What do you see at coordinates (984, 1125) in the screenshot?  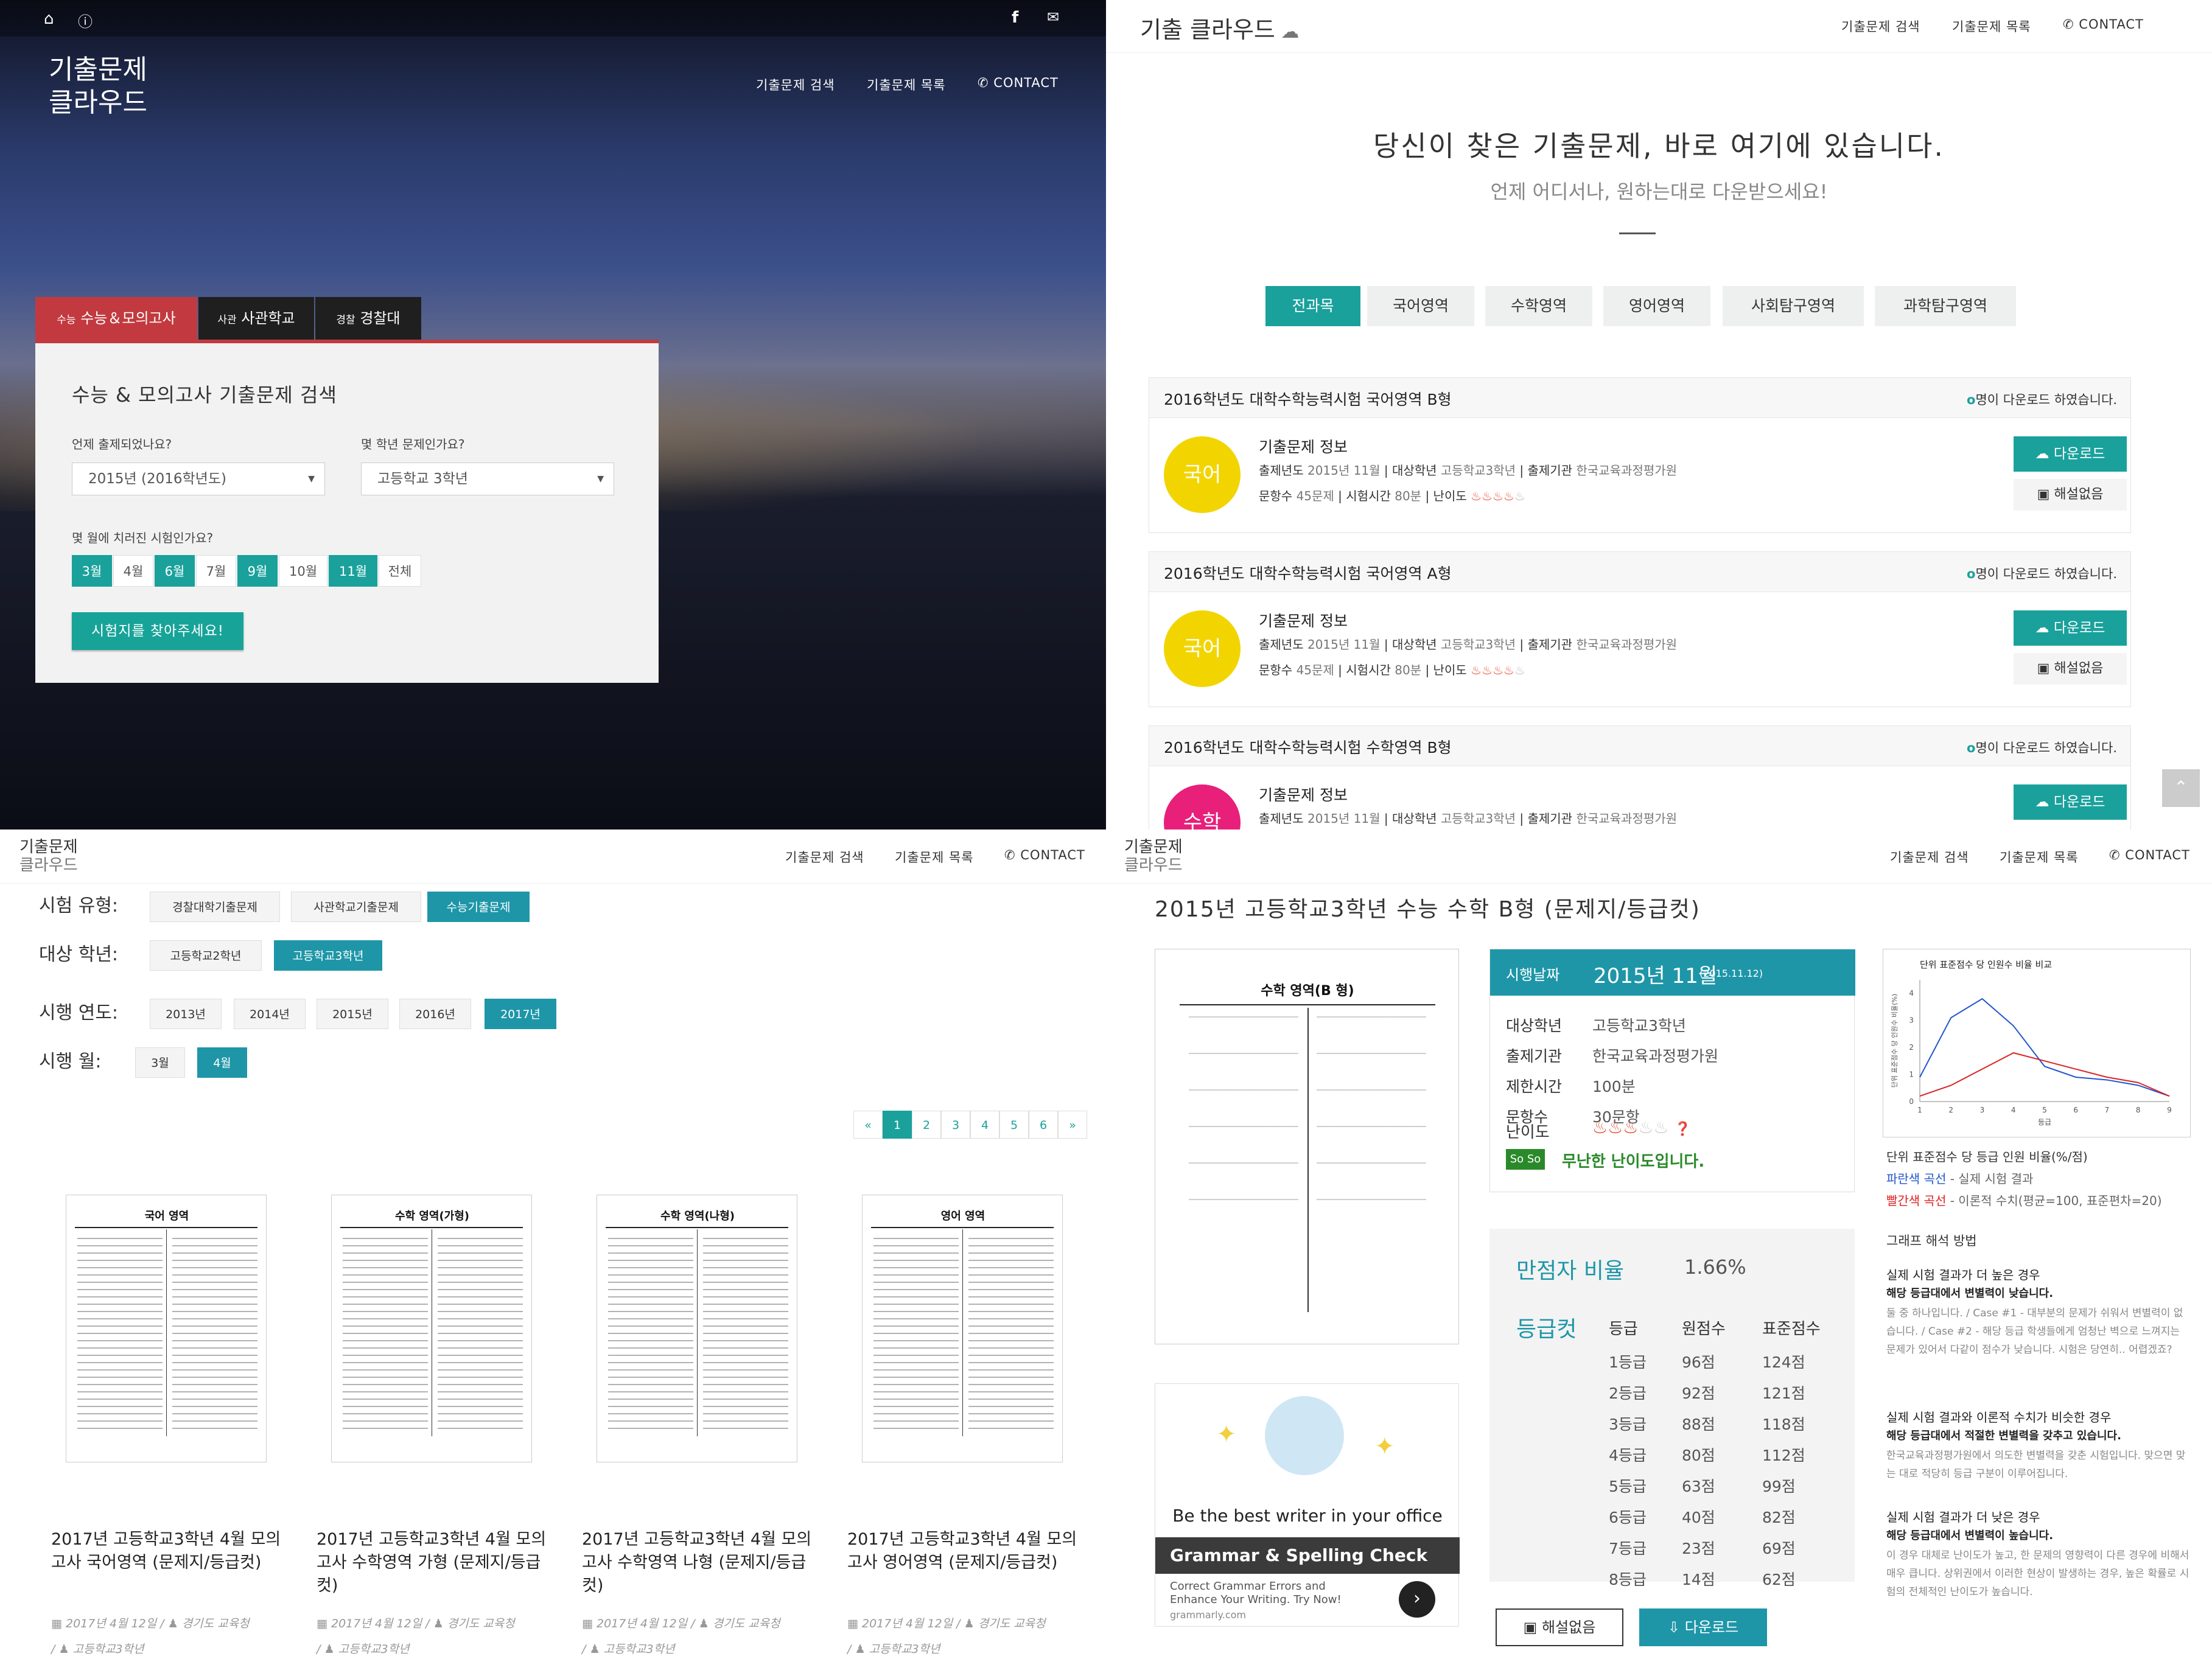 I see `page-link: 4` at bounding box center [984, 1125].